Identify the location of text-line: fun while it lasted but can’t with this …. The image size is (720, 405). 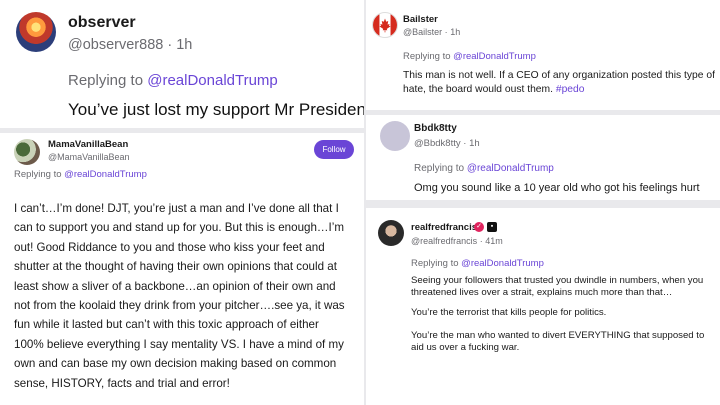
(166, 325).